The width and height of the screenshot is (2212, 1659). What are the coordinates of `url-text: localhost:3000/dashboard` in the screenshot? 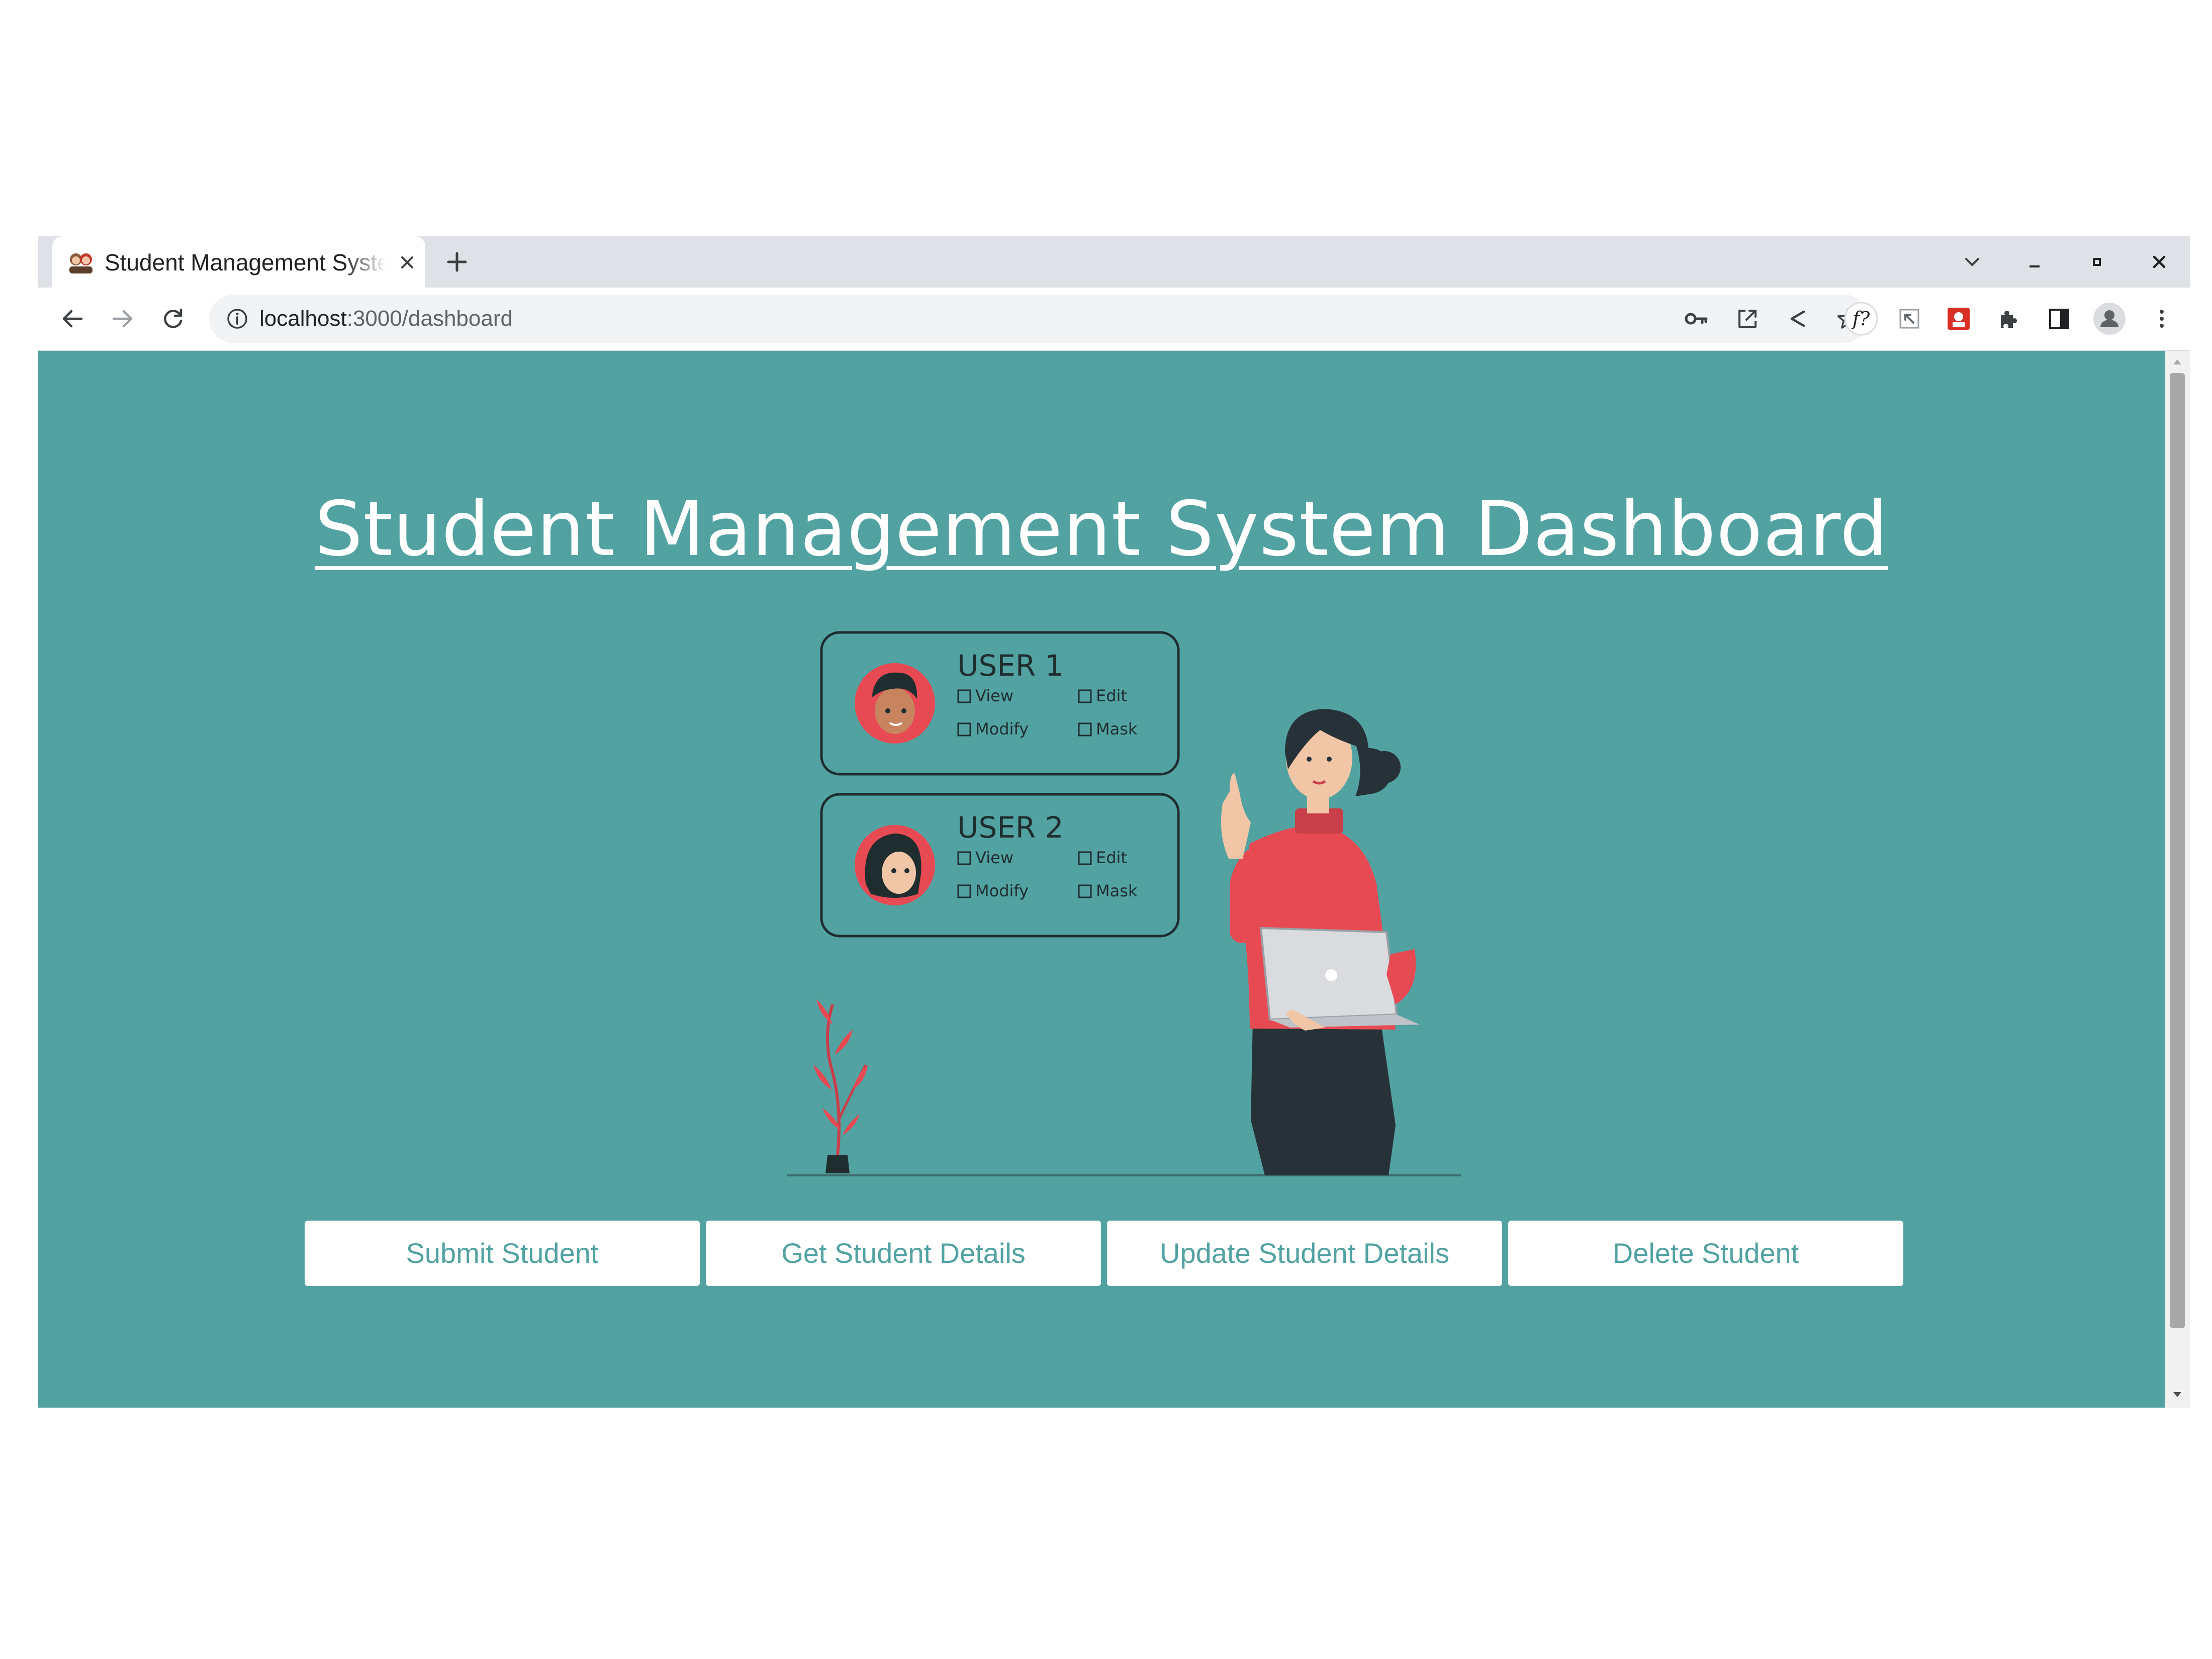 It's located at (386, 319).